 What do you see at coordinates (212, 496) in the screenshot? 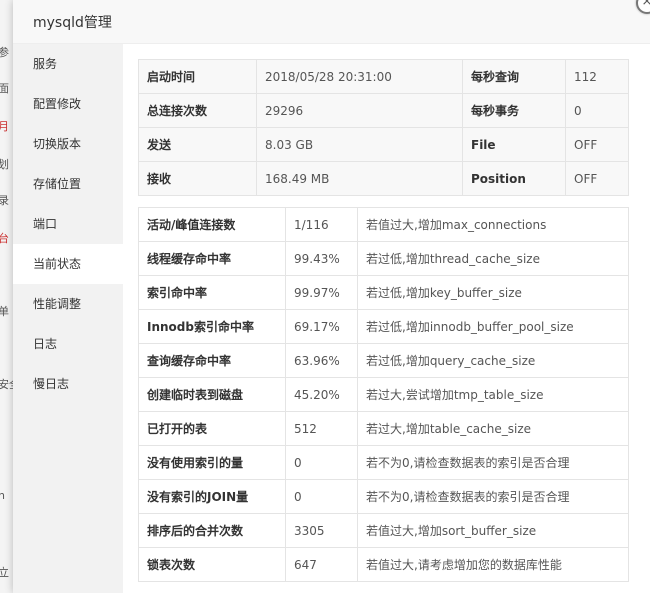
I see `metric-name: 没有索引的JOIN量` at bounding box center [212, 496].